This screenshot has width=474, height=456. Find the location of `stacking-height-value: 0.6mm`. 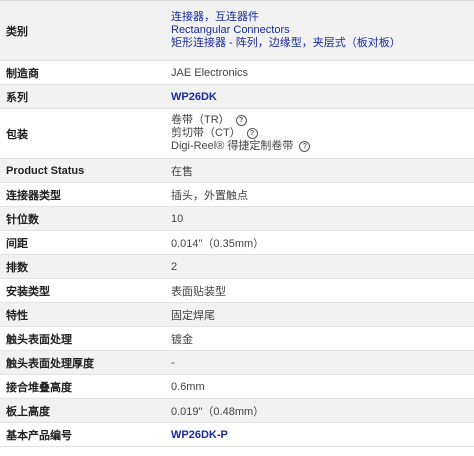

stacking-height-value: 0.6mm is located at coordinates (188, 386).